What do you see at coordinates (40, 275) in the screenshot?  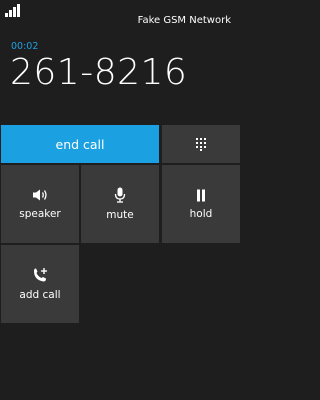 I see `add-call-icon` at bounding box center [40, 275].